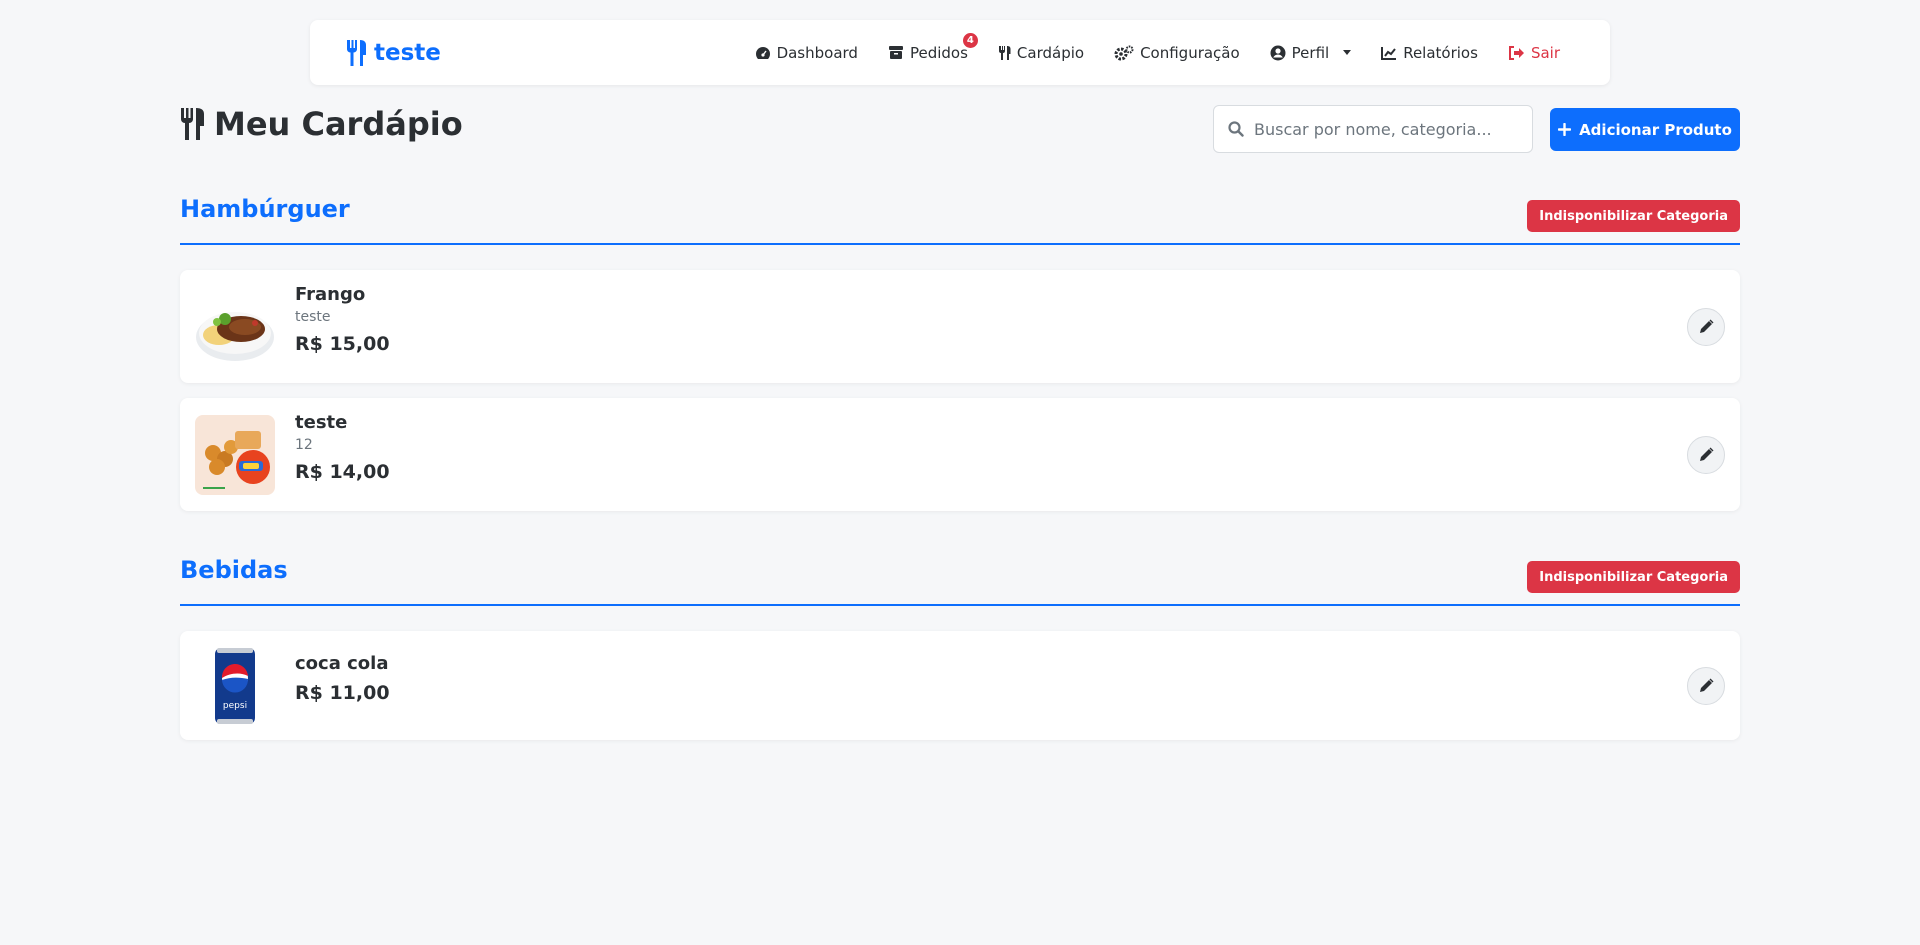  I want to click on brand: teste, so click(393, 53).